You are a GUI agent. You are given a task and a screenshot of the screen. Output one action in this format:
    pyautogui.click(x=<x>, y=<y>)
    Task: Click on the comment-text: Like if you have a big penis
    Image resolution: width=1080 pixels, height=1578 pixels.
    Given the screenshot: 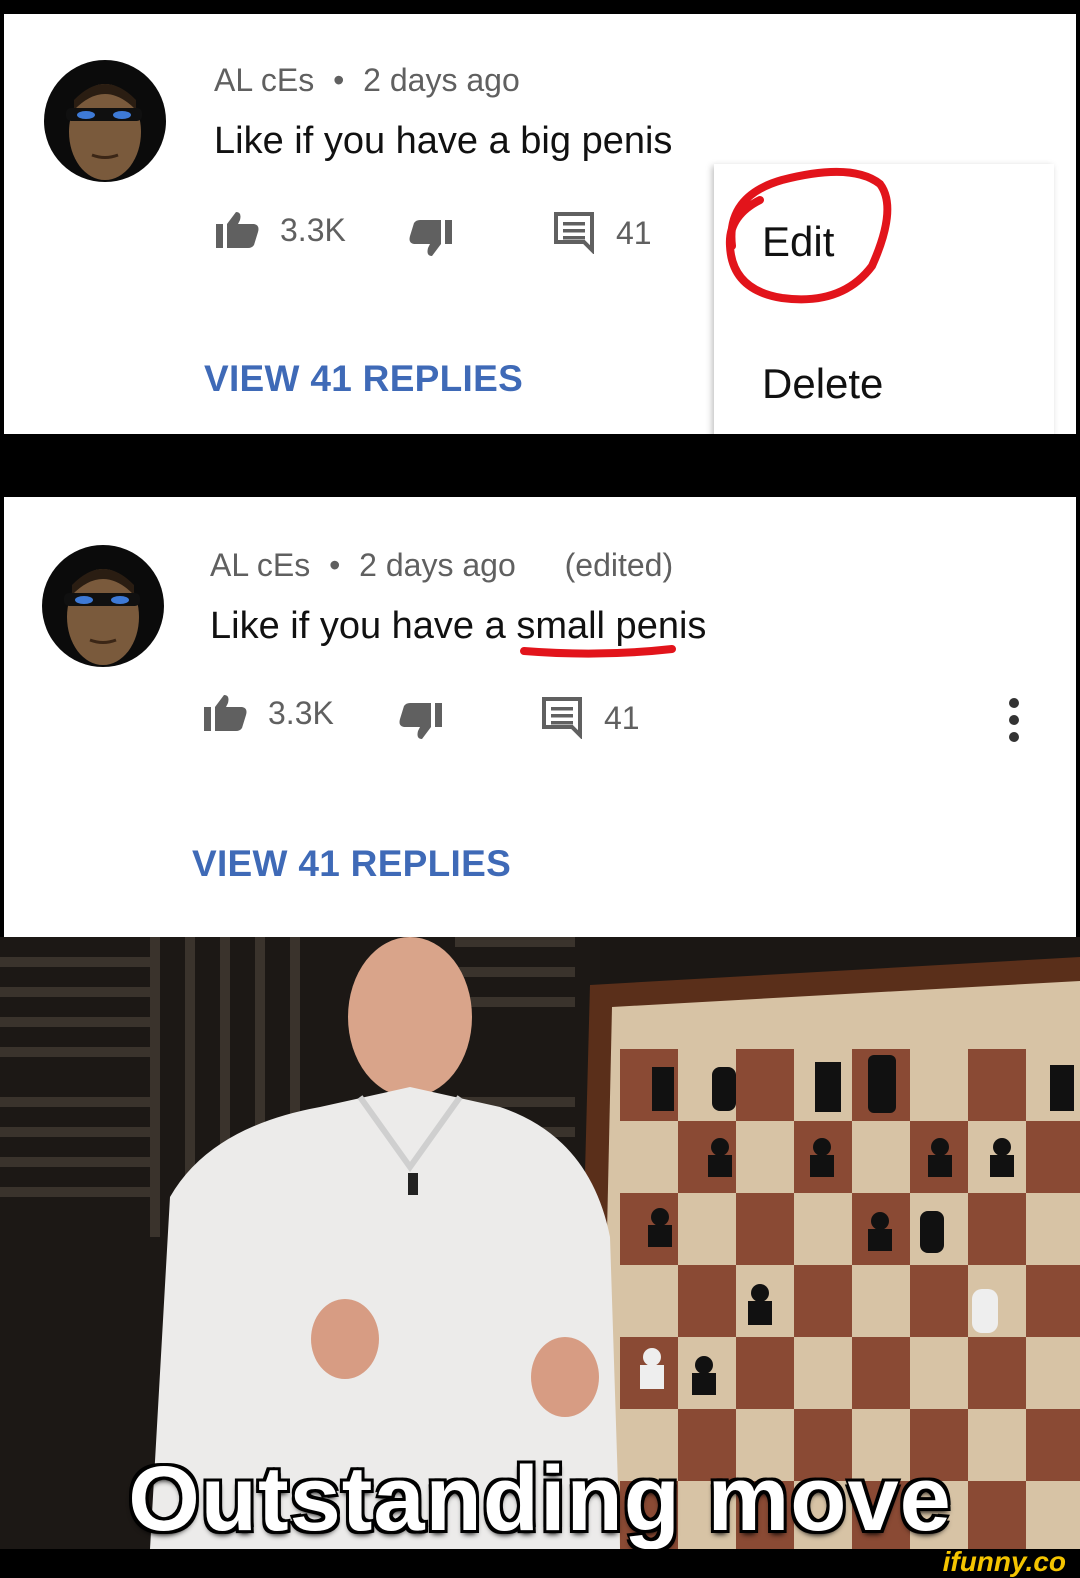 What is the action you would take?
    pyautogui.click(x=443, y=141)
    